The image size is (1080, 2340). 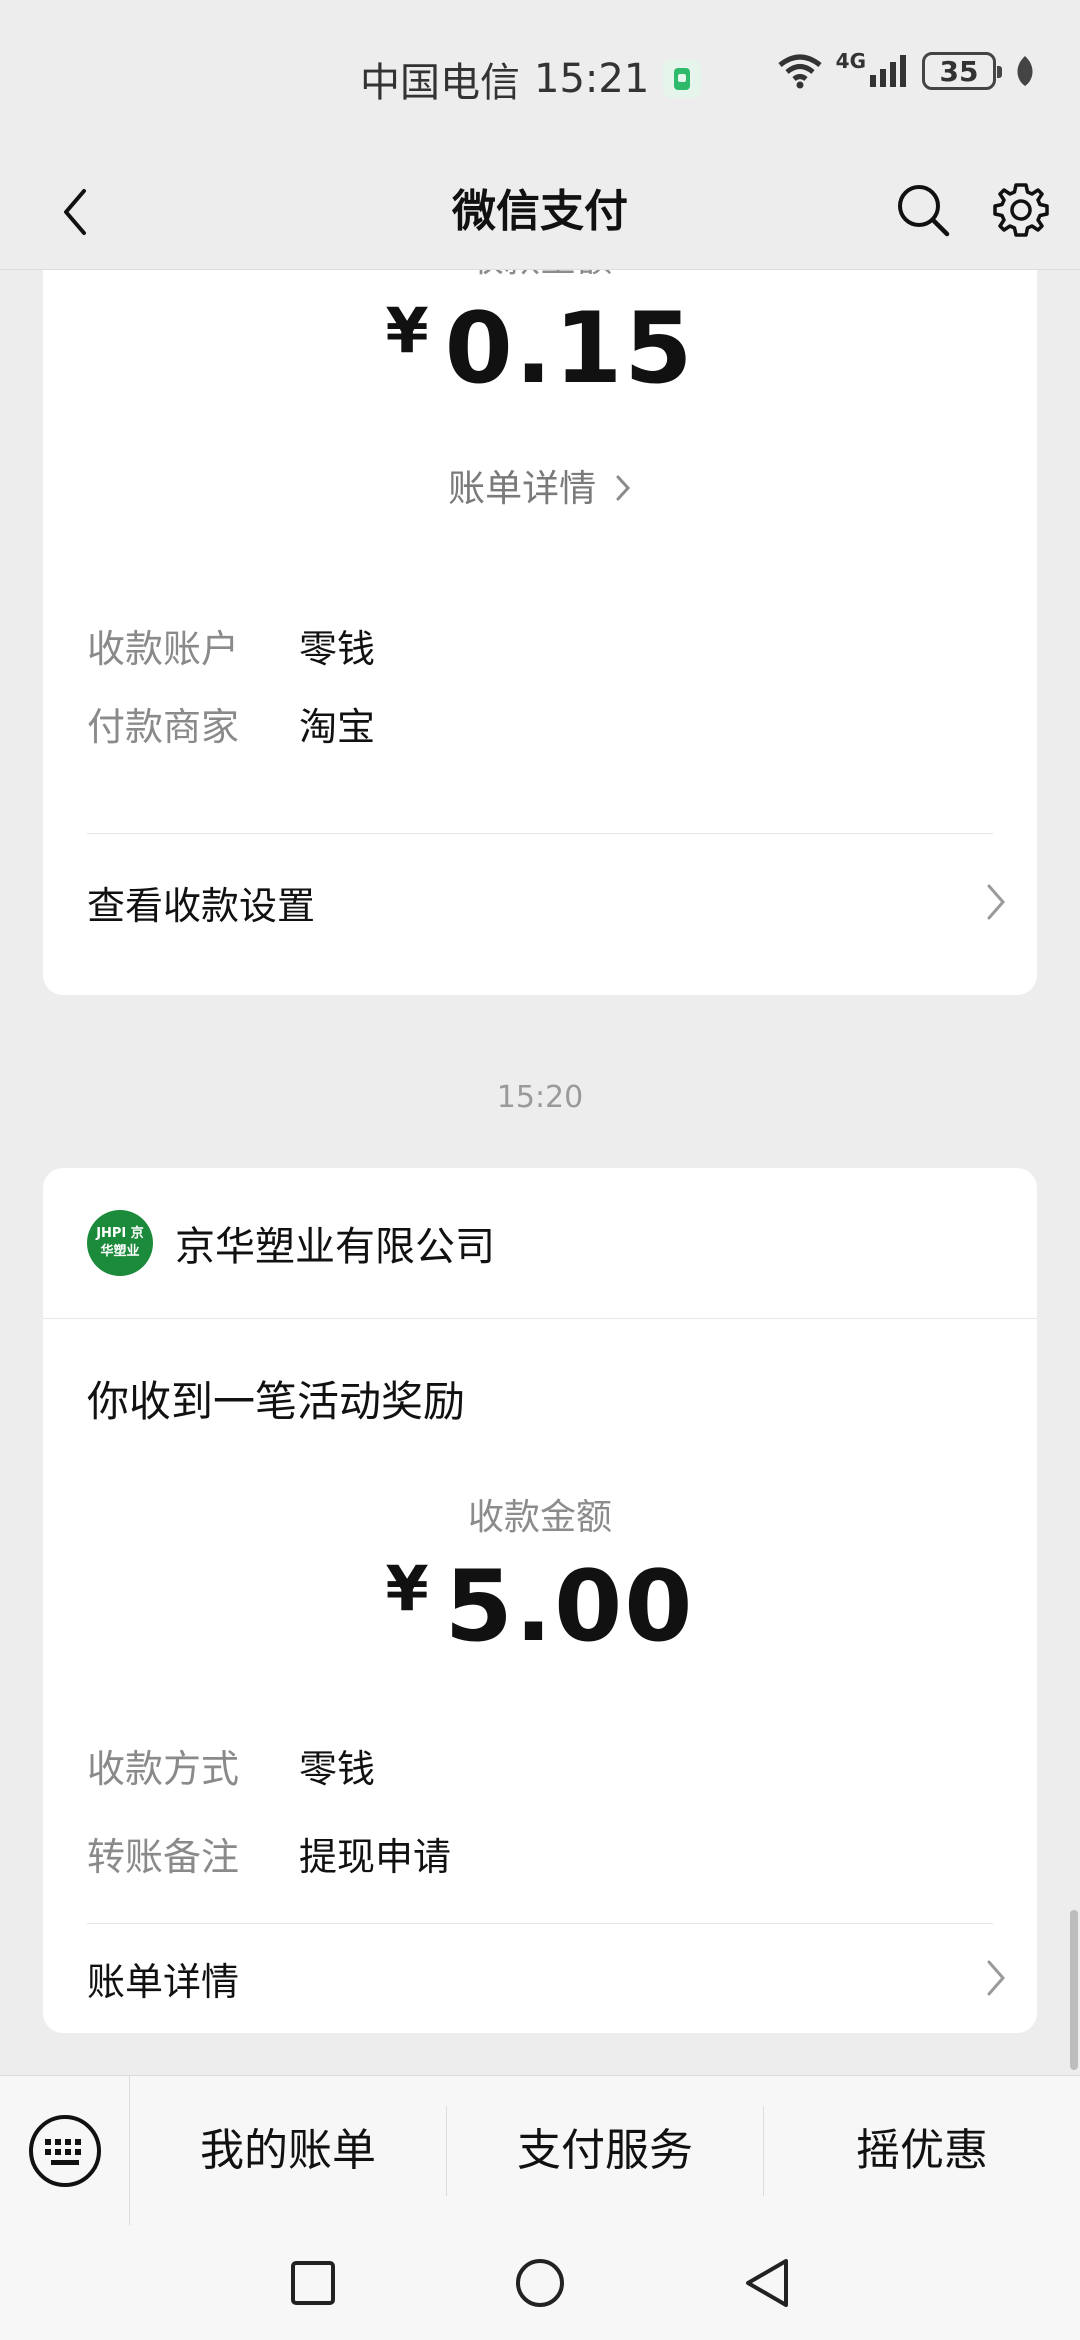 What do you see at coordinates (682, 79) in the screenshot?
I see `notification-app-icon` at bounding box center [682, 79].